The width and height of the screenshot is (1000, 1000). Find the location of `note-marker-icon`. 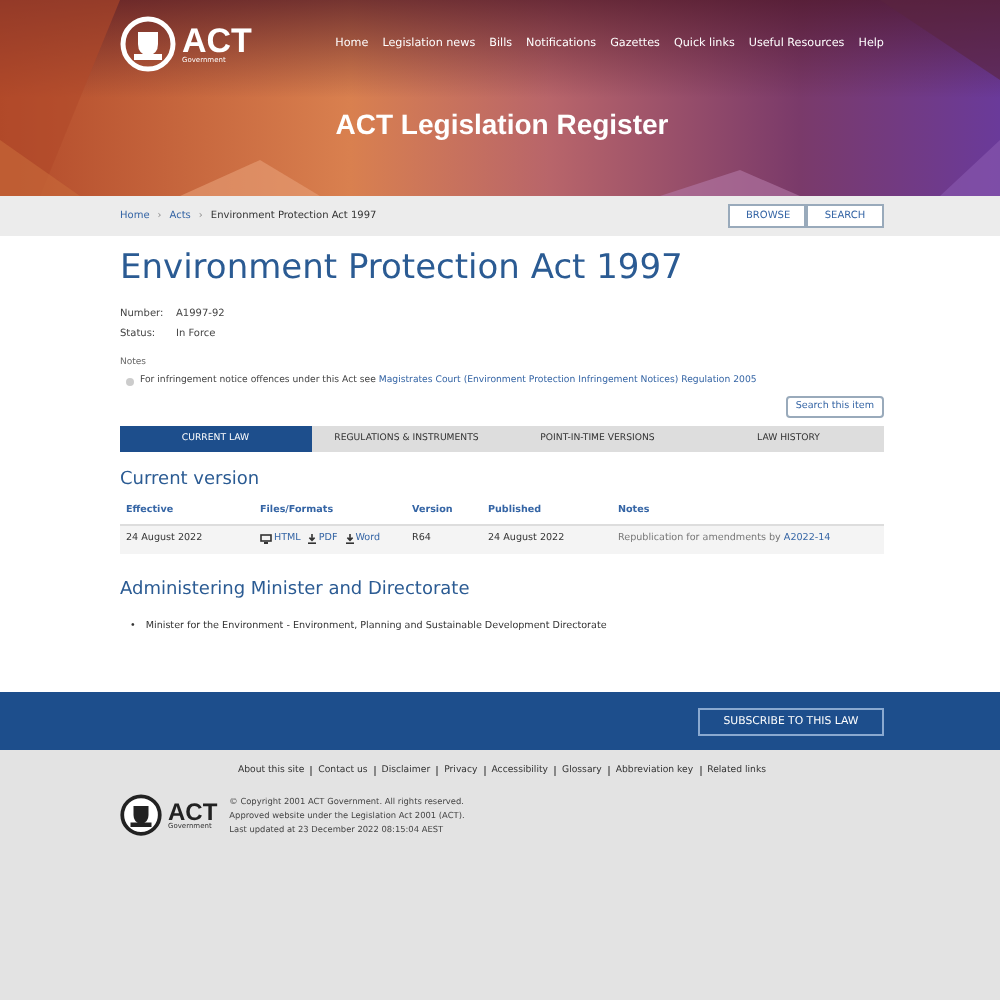

note-marker-icon is located at coordinates (130, 381).